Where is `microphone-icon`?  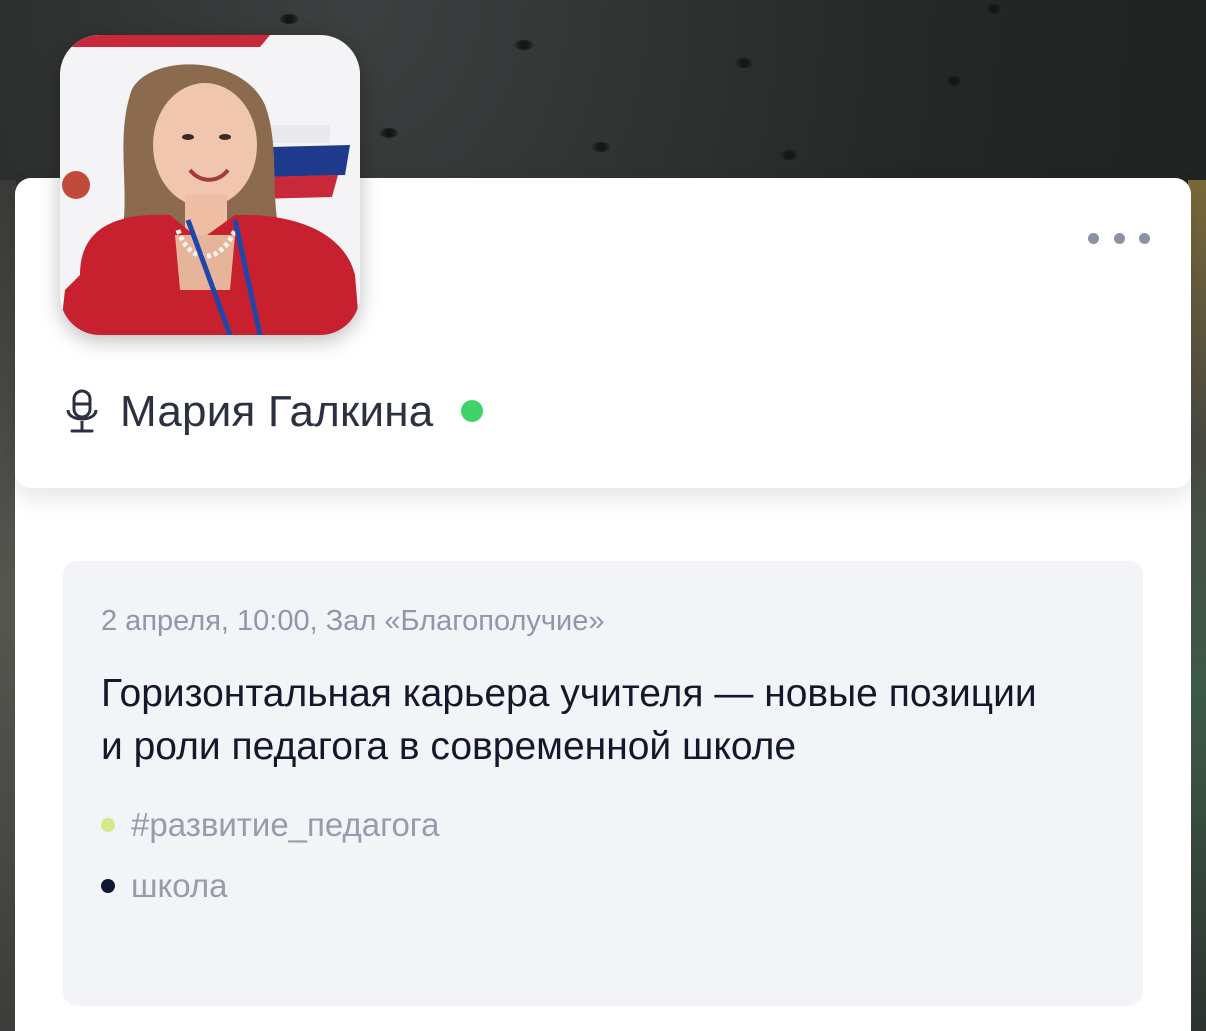 microphone-icon is located at coordinates (82, 411).